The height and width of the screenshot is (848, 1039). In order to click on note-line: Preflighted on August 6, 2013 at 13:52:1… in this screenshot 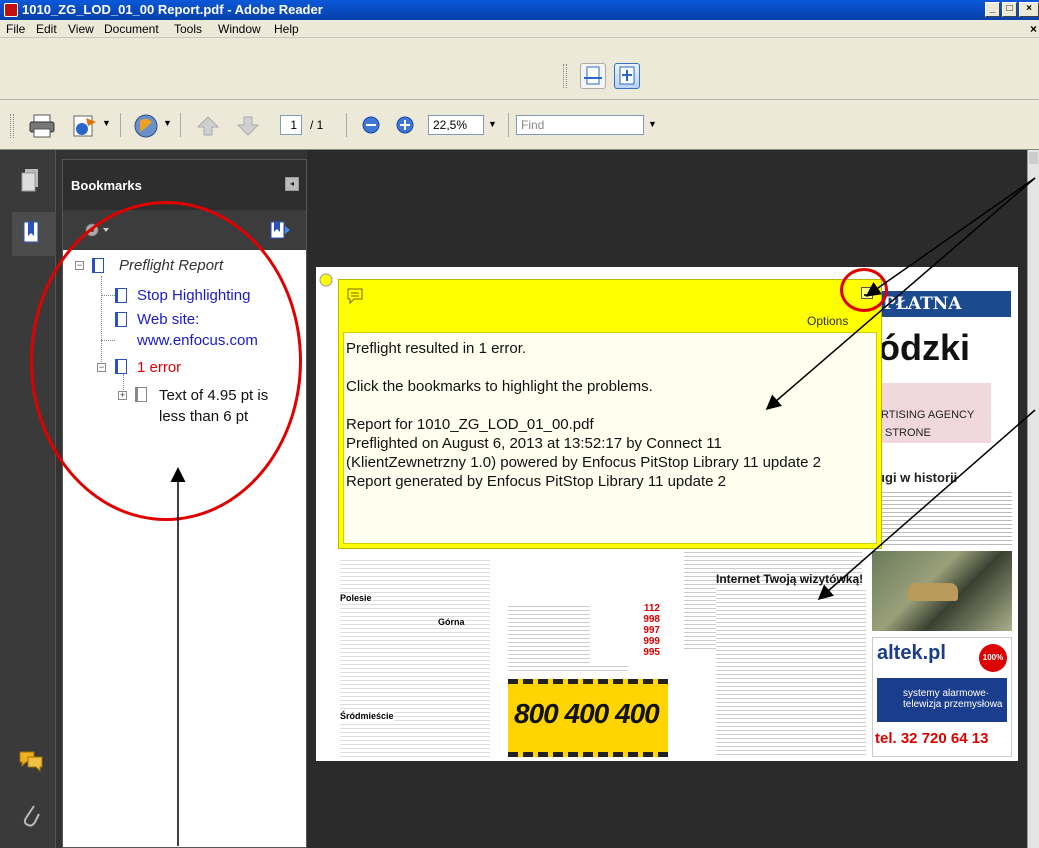, I will do `click(534, 443)`.